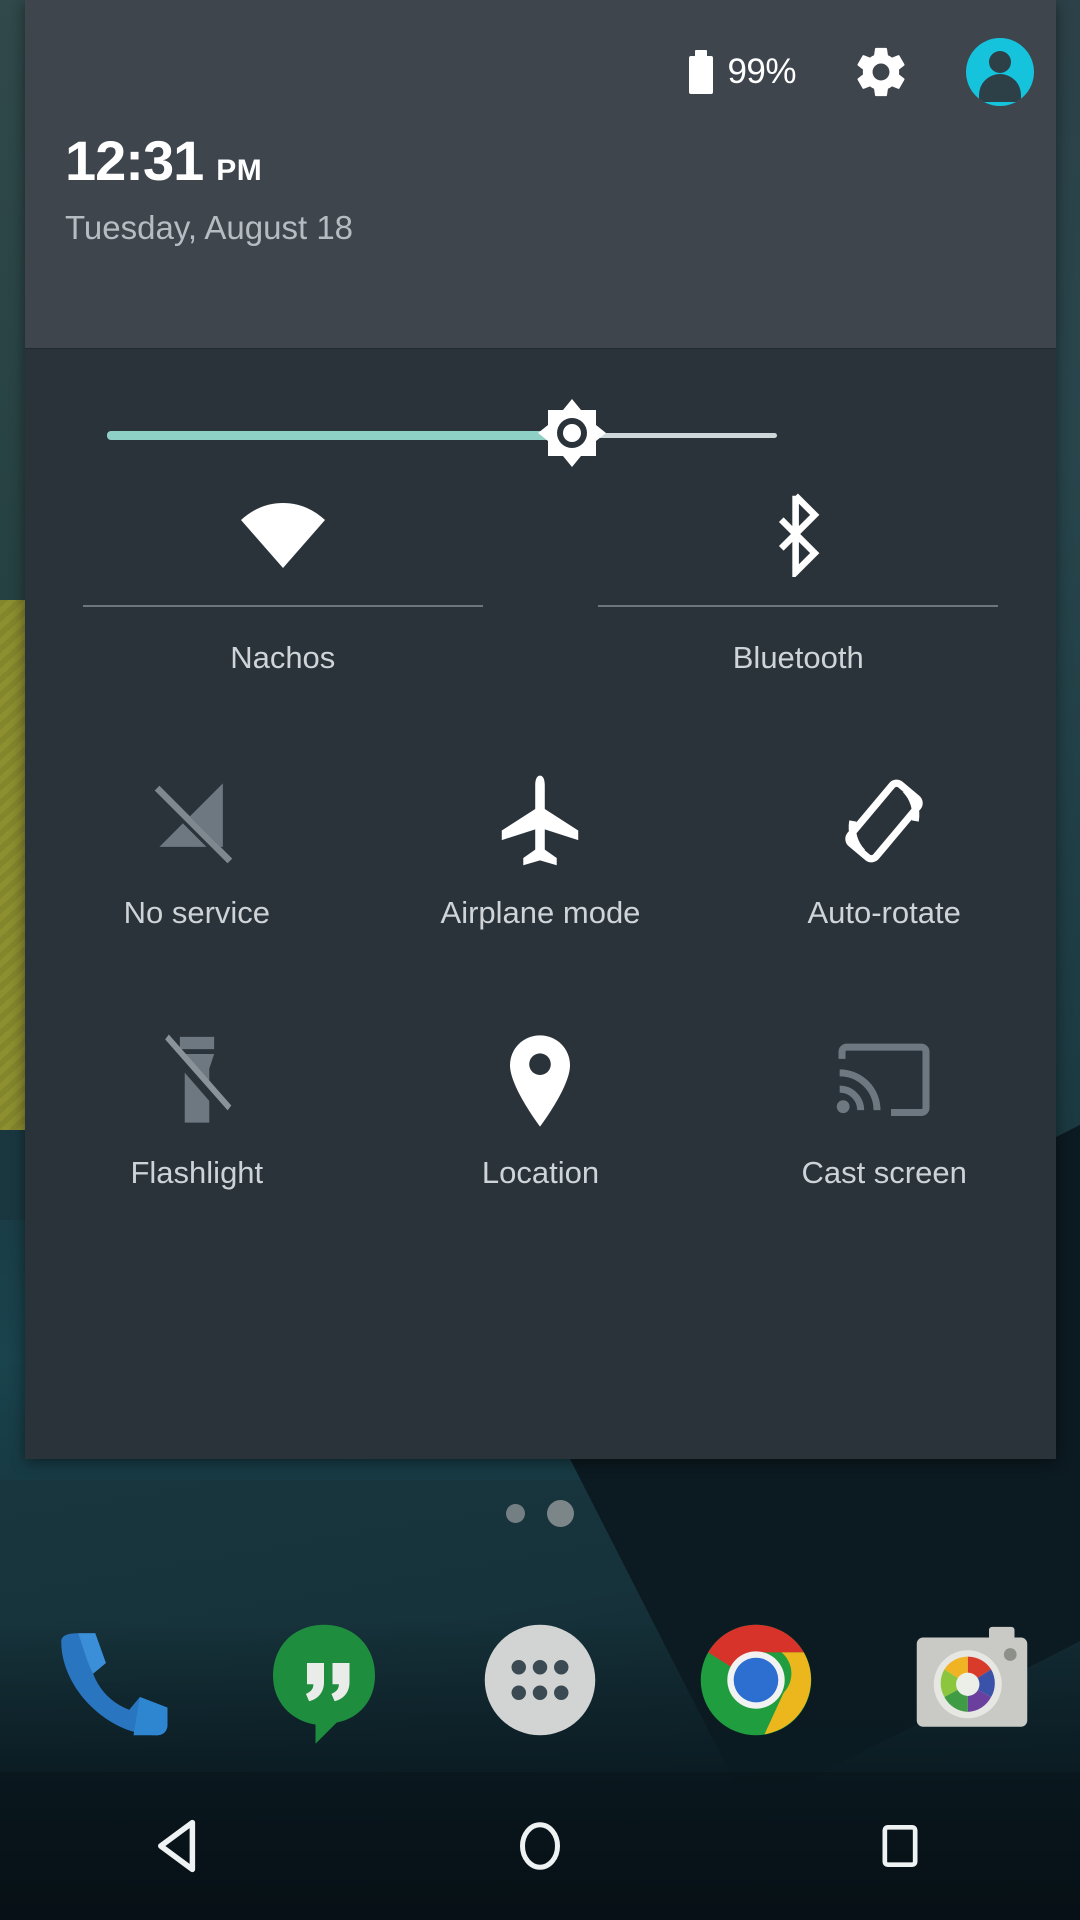  I want to click on user-avatar-icon, so click(1000, 72).